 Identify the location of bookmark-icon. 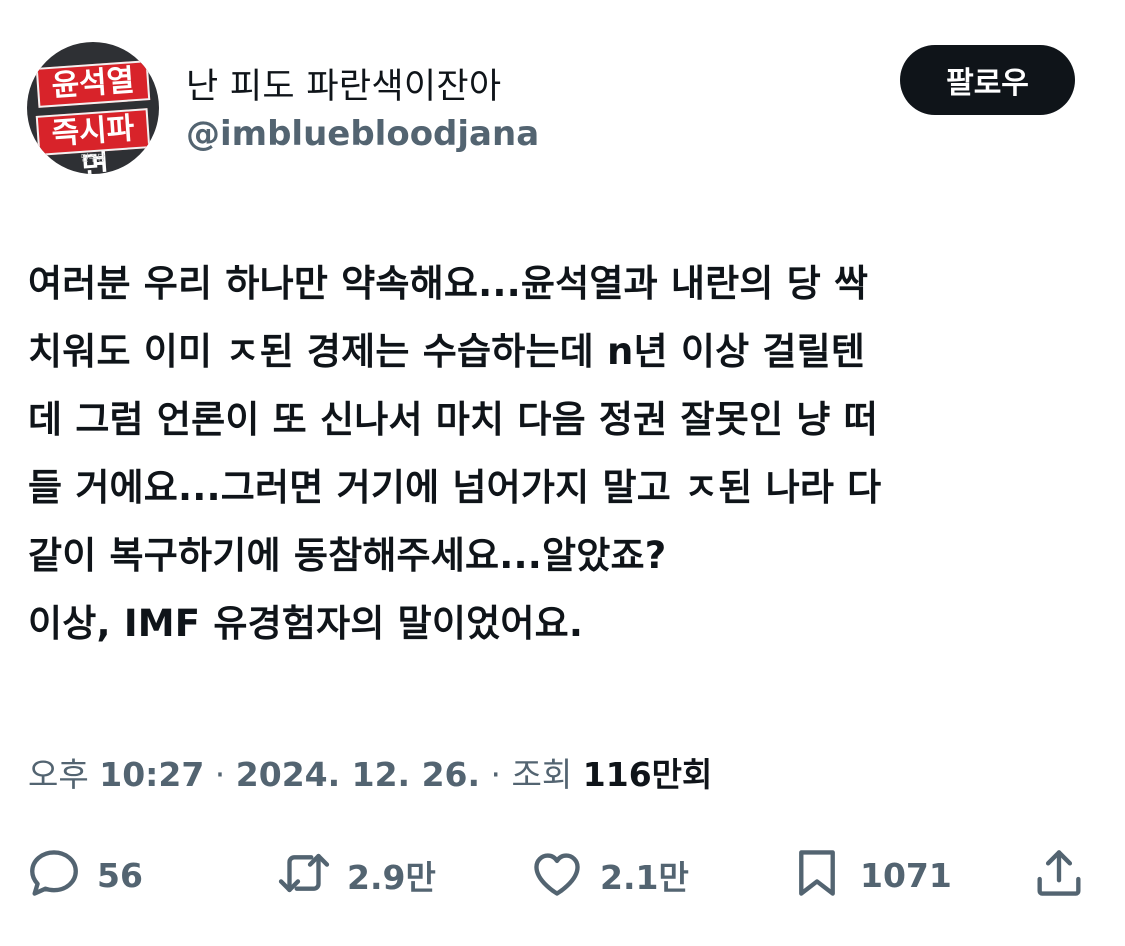
(817, 875).